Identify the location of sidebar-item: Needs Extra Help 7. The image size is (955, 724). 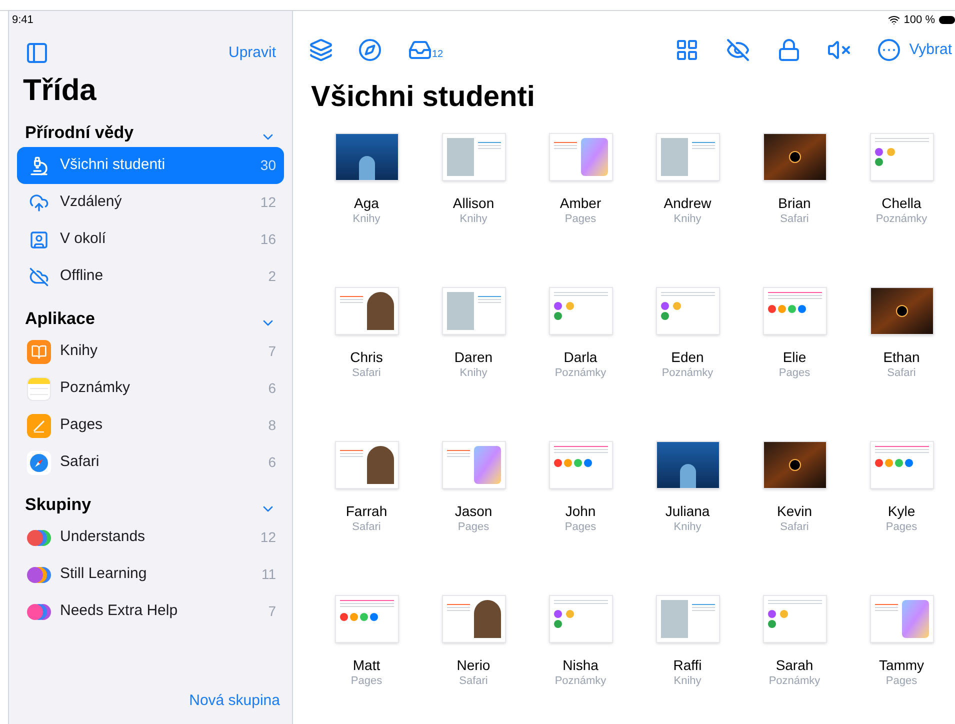
(150, 611).